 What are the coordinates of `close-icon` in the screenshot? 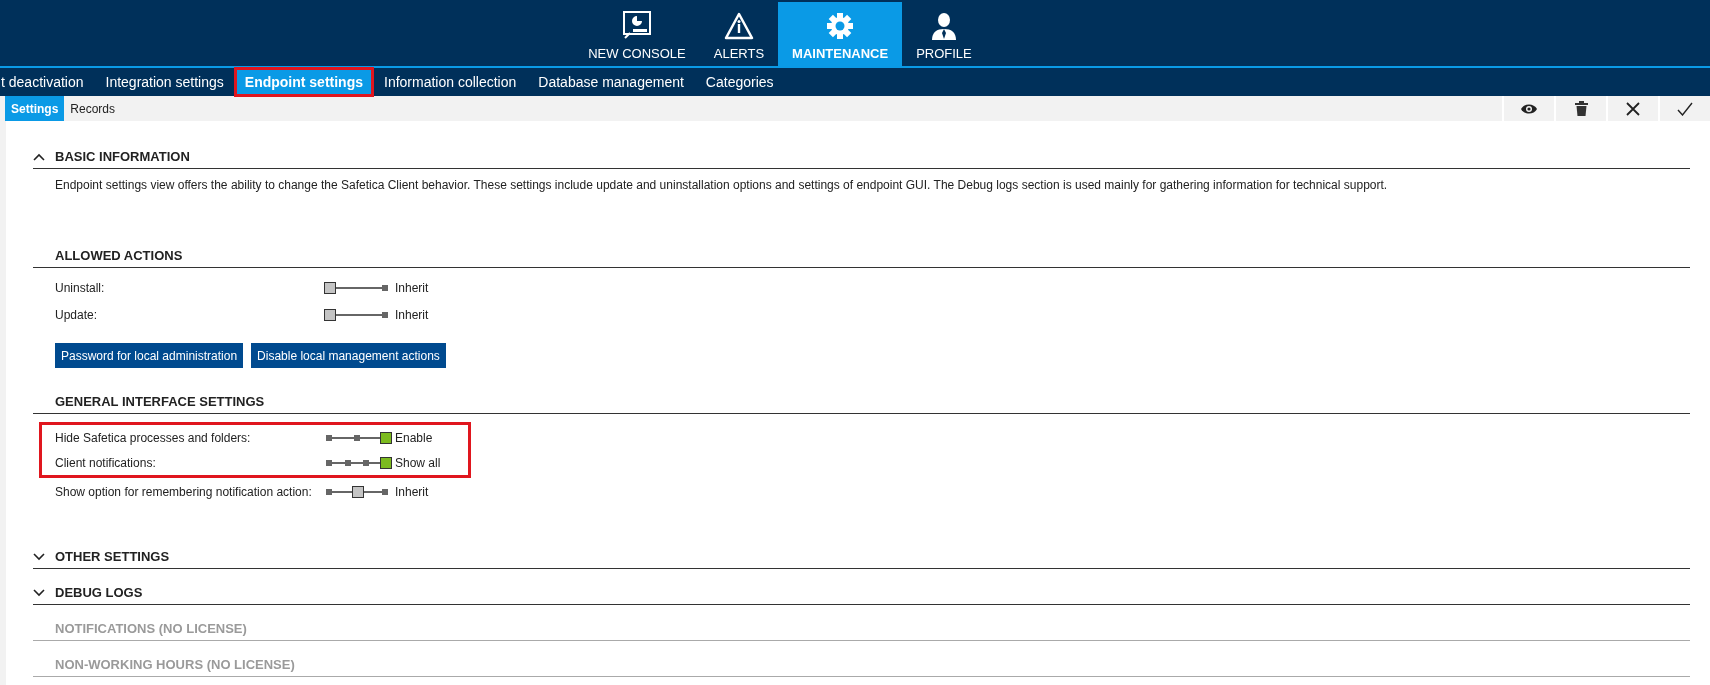 It's located at (1633, 108).